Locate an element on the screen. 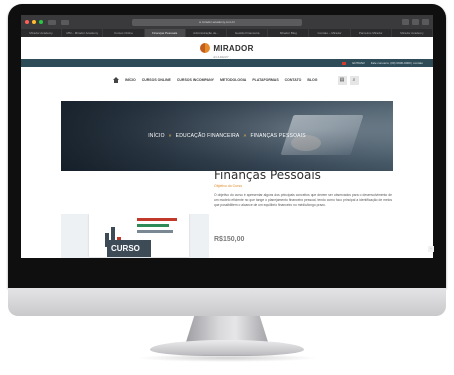 This screenshot has width=454, height=375. course-image: CURSO is located at coordinates (135, 236).